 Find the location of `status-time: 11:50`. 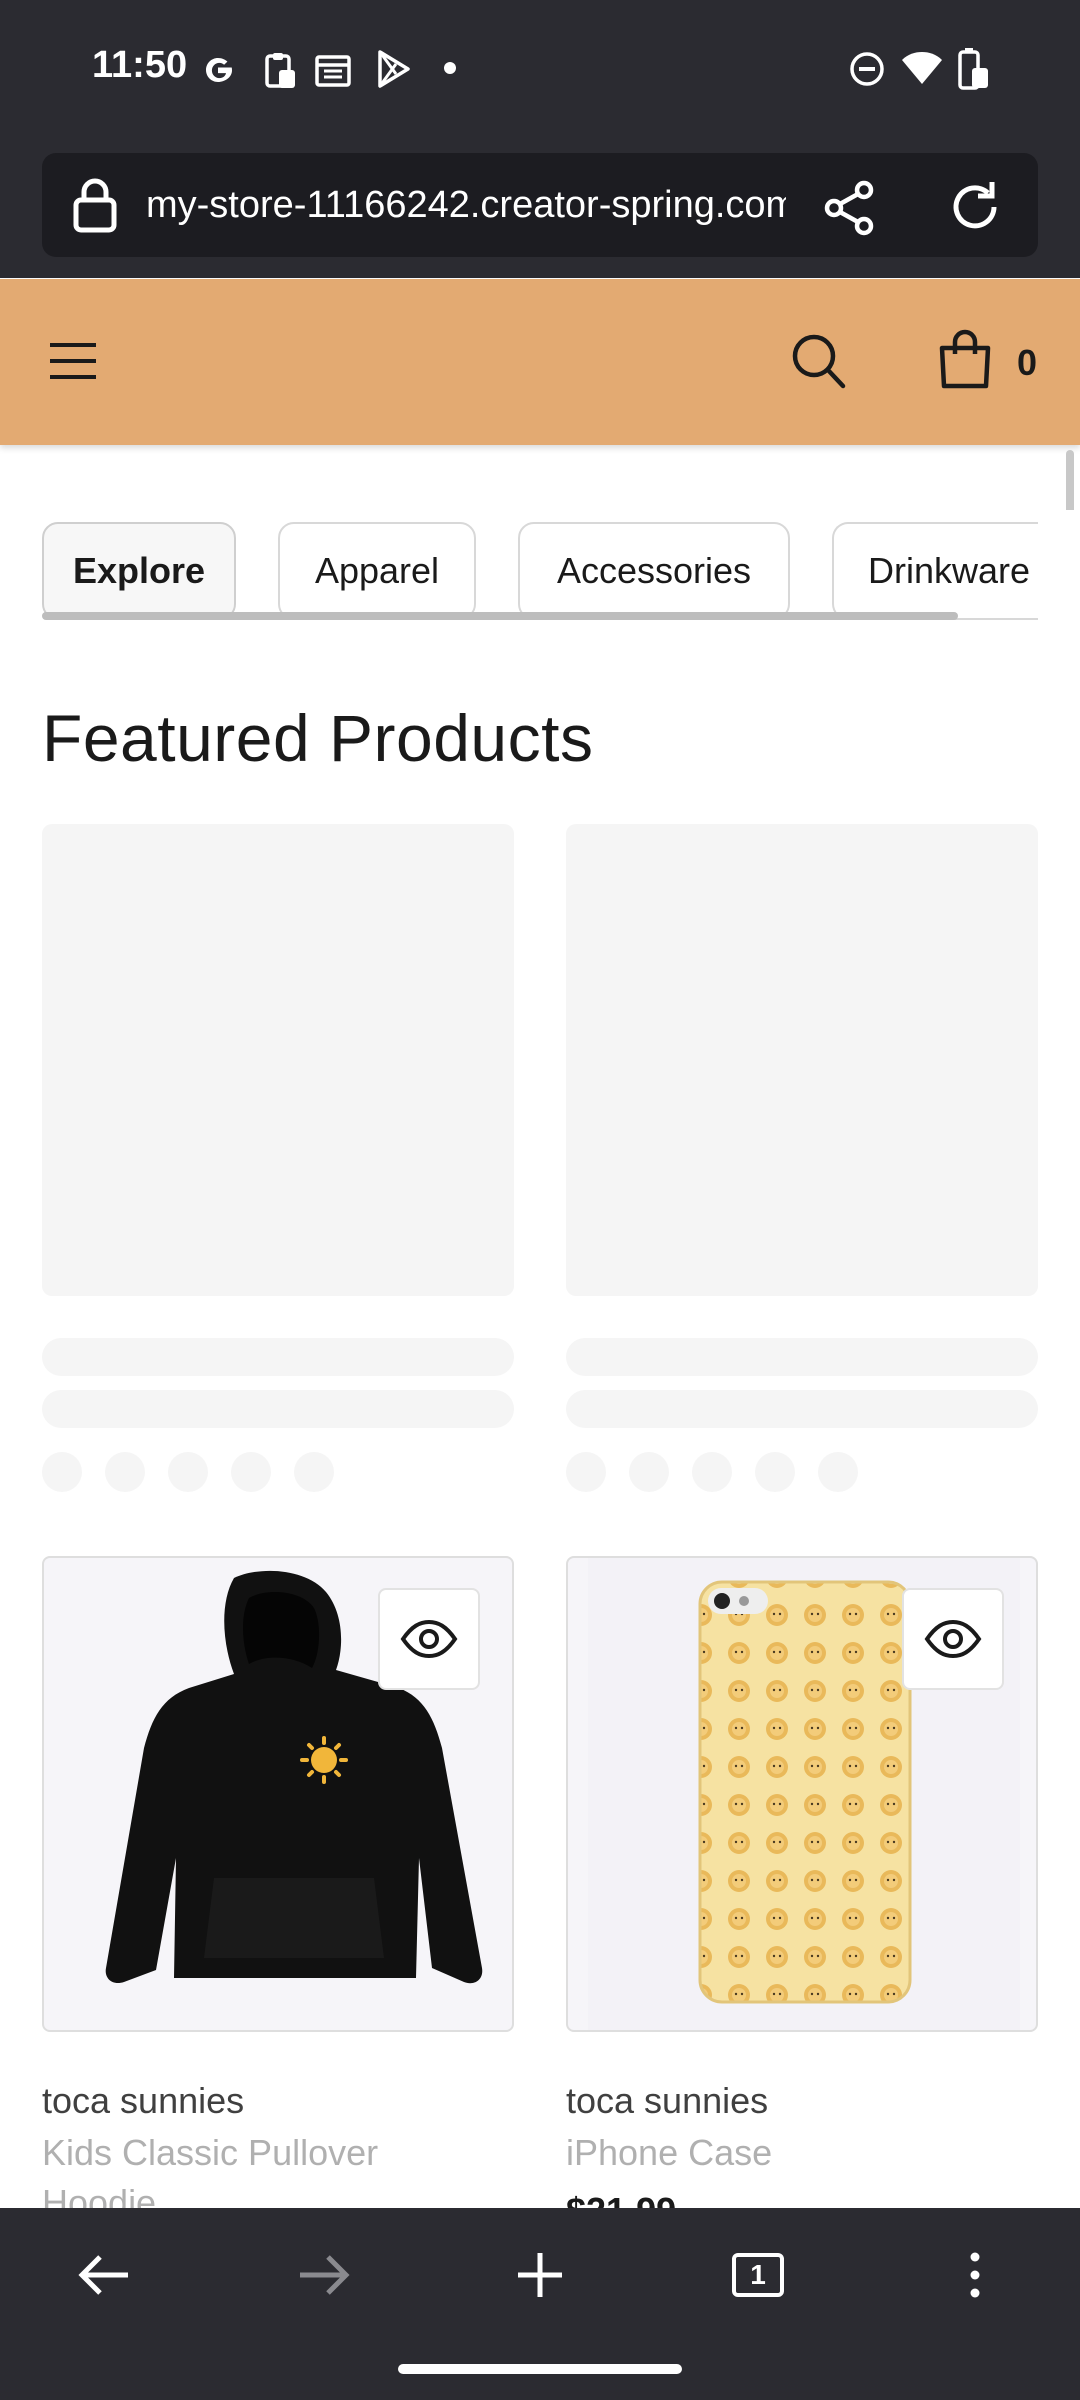

status-time: 11:50 is located at coordinates (140, 65).